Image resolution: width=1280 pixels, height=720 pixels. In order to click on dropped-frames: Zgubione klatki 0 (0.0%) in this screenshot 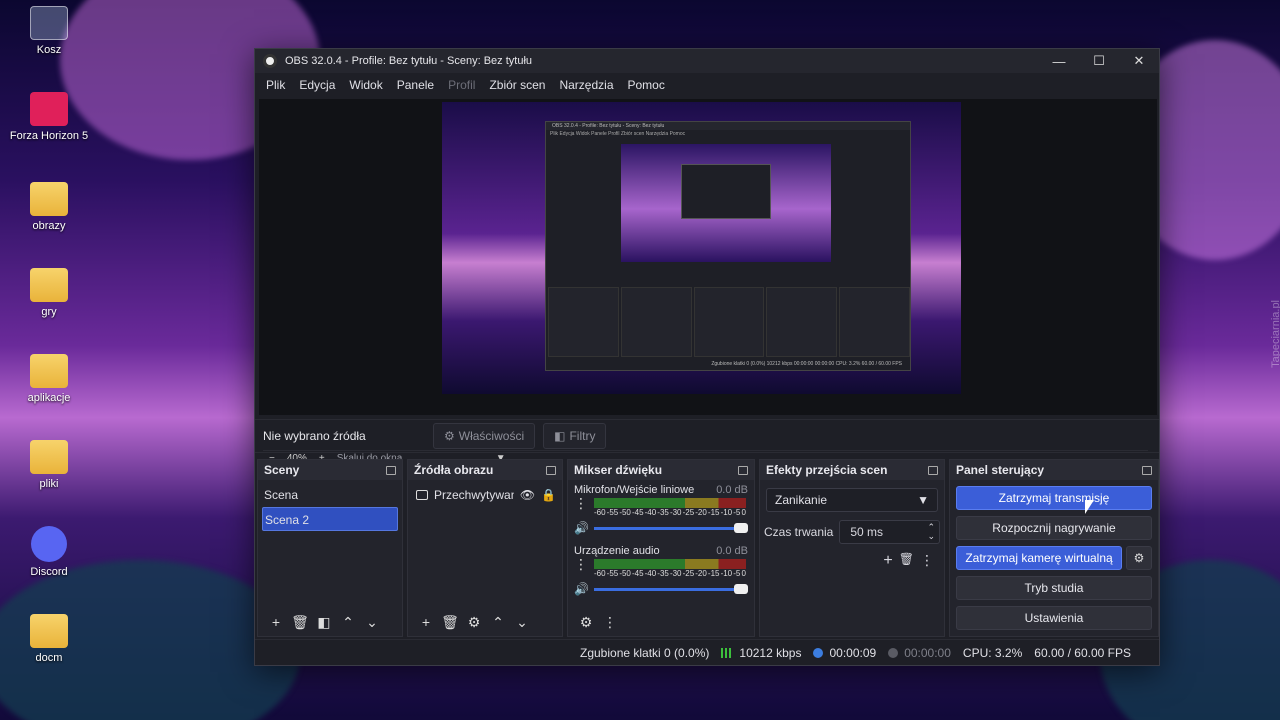, I will do `click(645, 652)`.